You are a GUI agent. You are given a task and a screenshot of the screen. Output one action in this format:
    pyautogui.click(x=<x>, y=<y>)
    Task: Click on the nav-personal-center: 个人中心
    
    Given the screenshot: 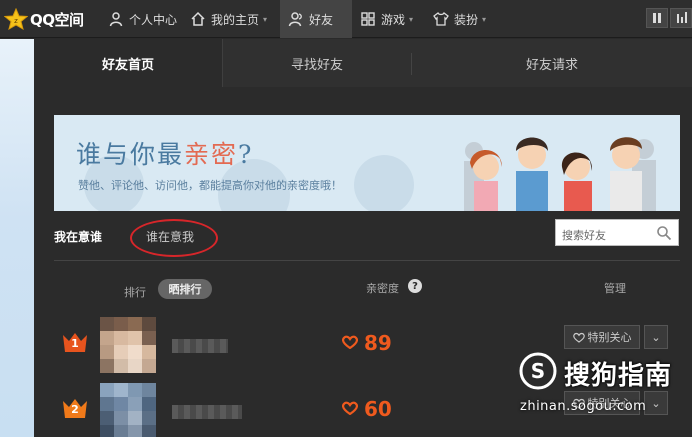 What is the action you would take?
    pyautogui.click(x=146, y=19)
    